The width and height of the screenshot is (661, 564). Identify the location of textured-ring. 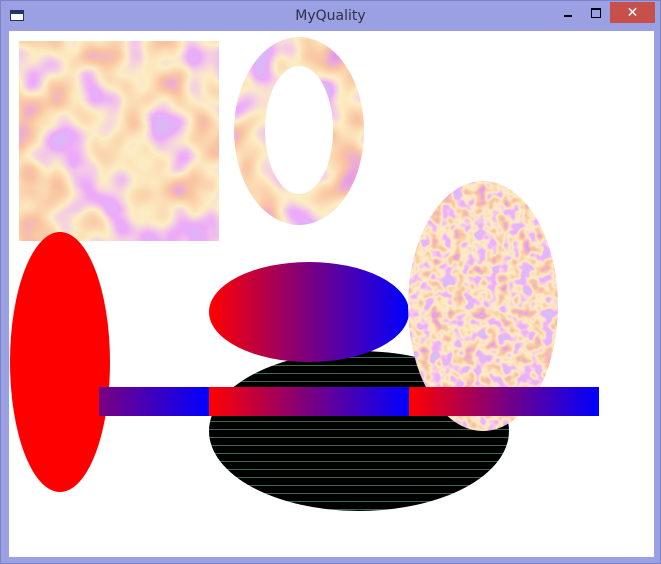
(299, 131).